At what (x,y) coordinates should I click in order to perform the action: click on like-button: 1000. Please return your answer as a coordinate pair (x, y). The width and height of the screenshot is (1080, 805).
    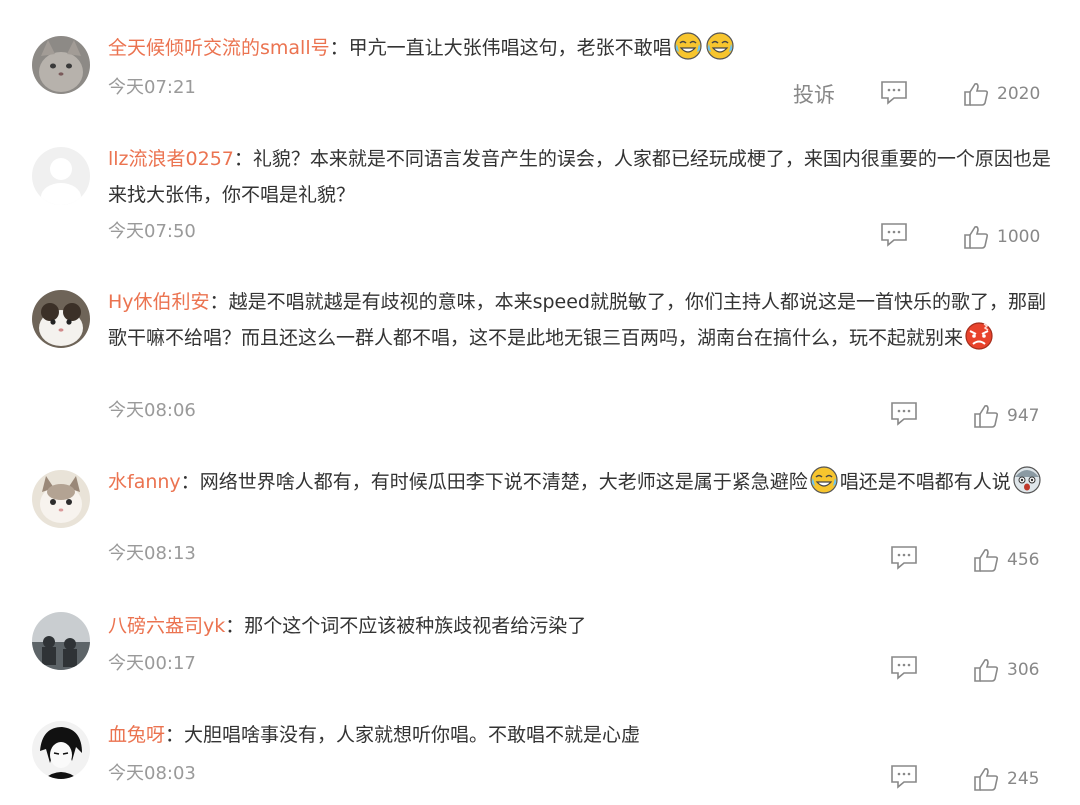
    Looking at the image, I should click on (1001, 237).